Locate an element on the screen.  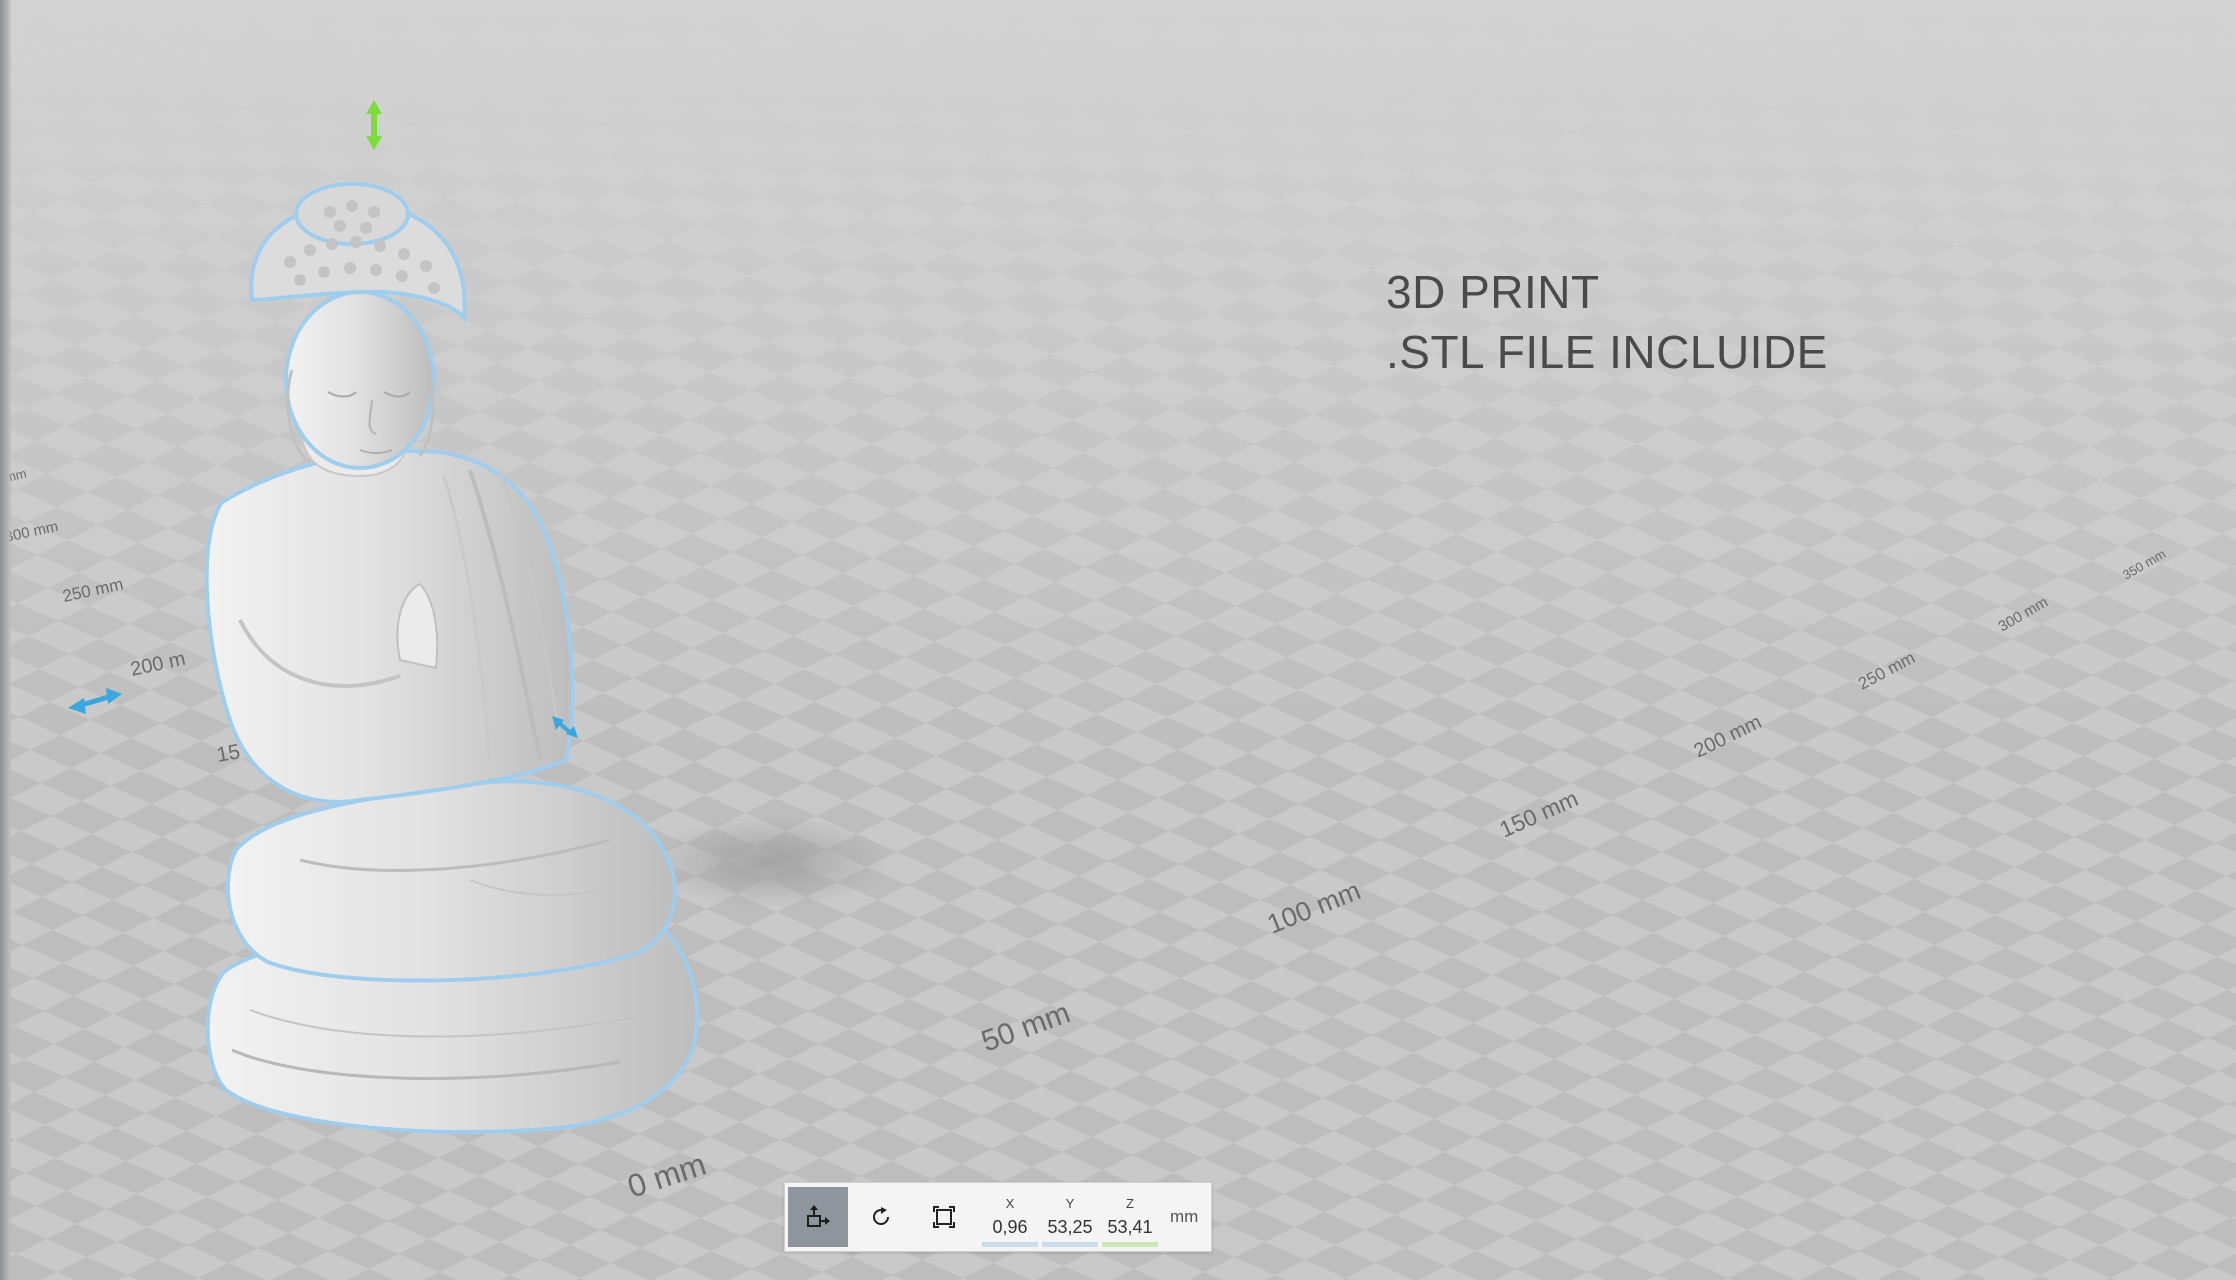
unit-label: mm is located at coordinates (1184, 1216).